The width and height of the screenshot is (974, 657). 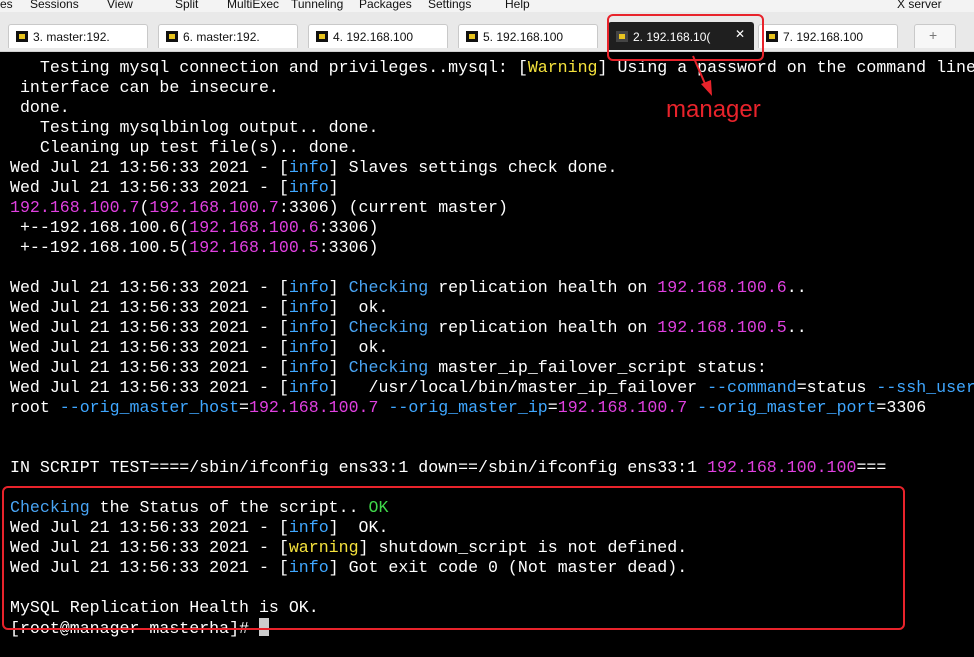 I want to click on session-tab: 3. master:192., so click(x=78, y=36).